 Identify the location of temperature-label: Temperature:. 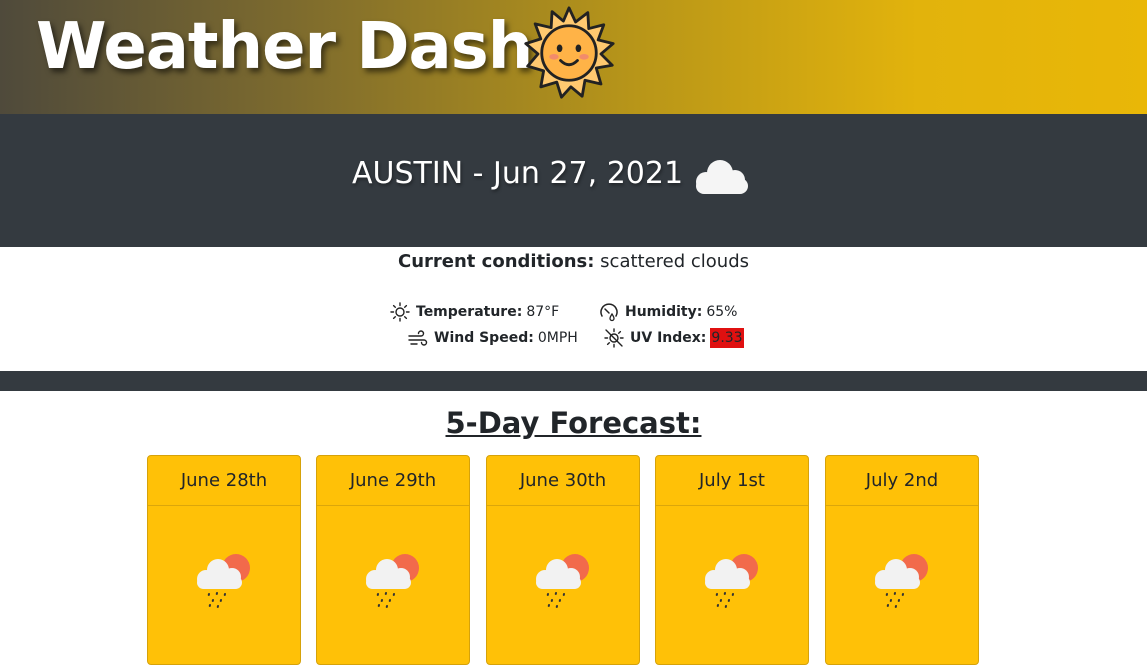
(469, 312).